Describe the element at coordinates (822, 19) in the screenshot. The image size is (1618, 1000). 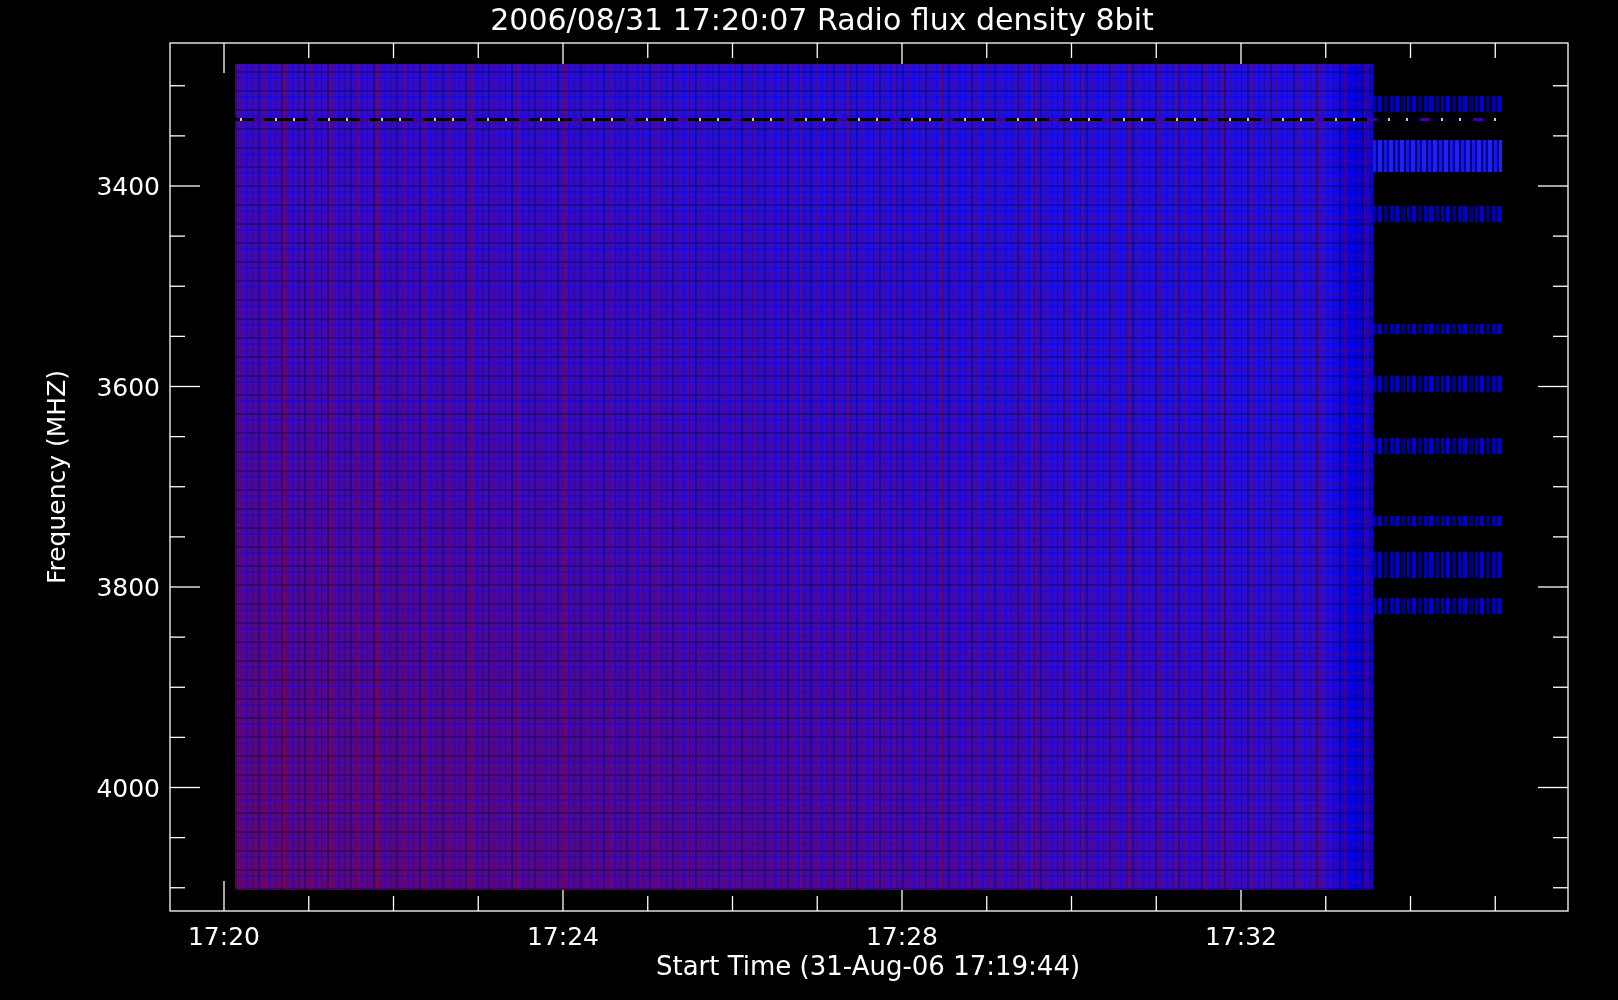
I see `chart-title: 2006/08/31 17:20:07 Radio flux density 8bit` at that location.